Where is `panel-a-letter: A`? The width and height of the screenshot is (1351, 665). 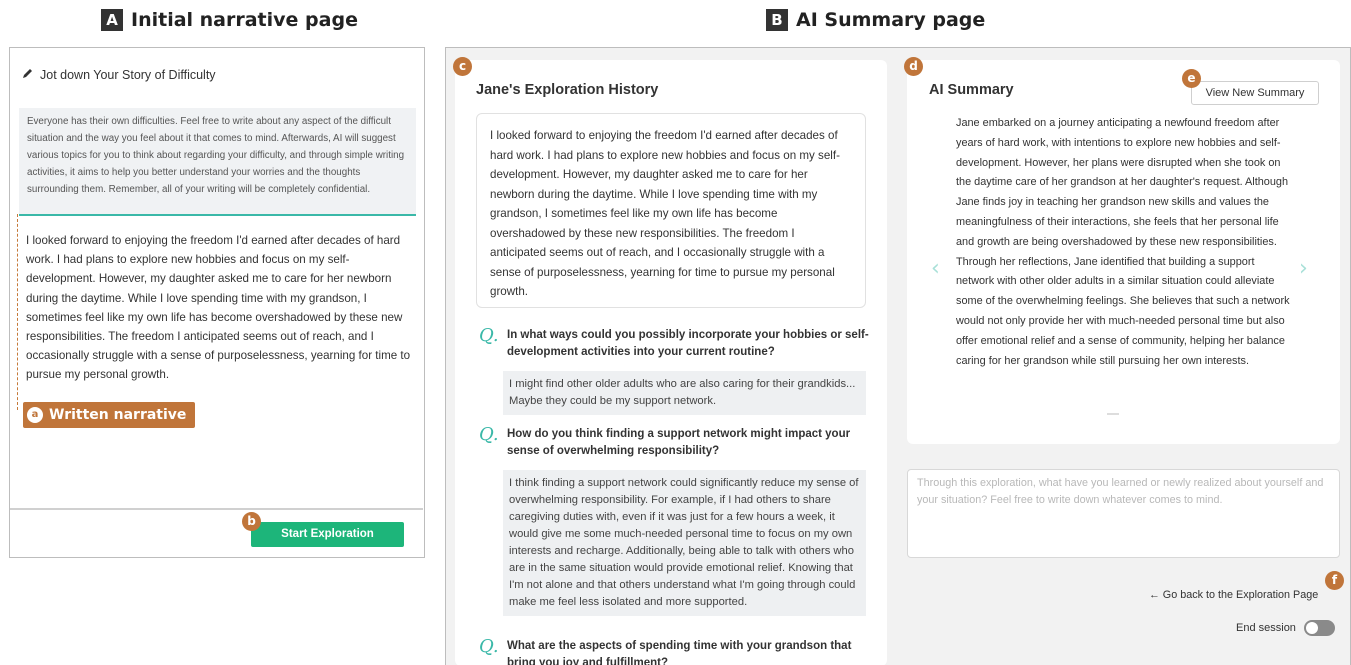 panel-a-letter: A is located at coordinates (112, 20).